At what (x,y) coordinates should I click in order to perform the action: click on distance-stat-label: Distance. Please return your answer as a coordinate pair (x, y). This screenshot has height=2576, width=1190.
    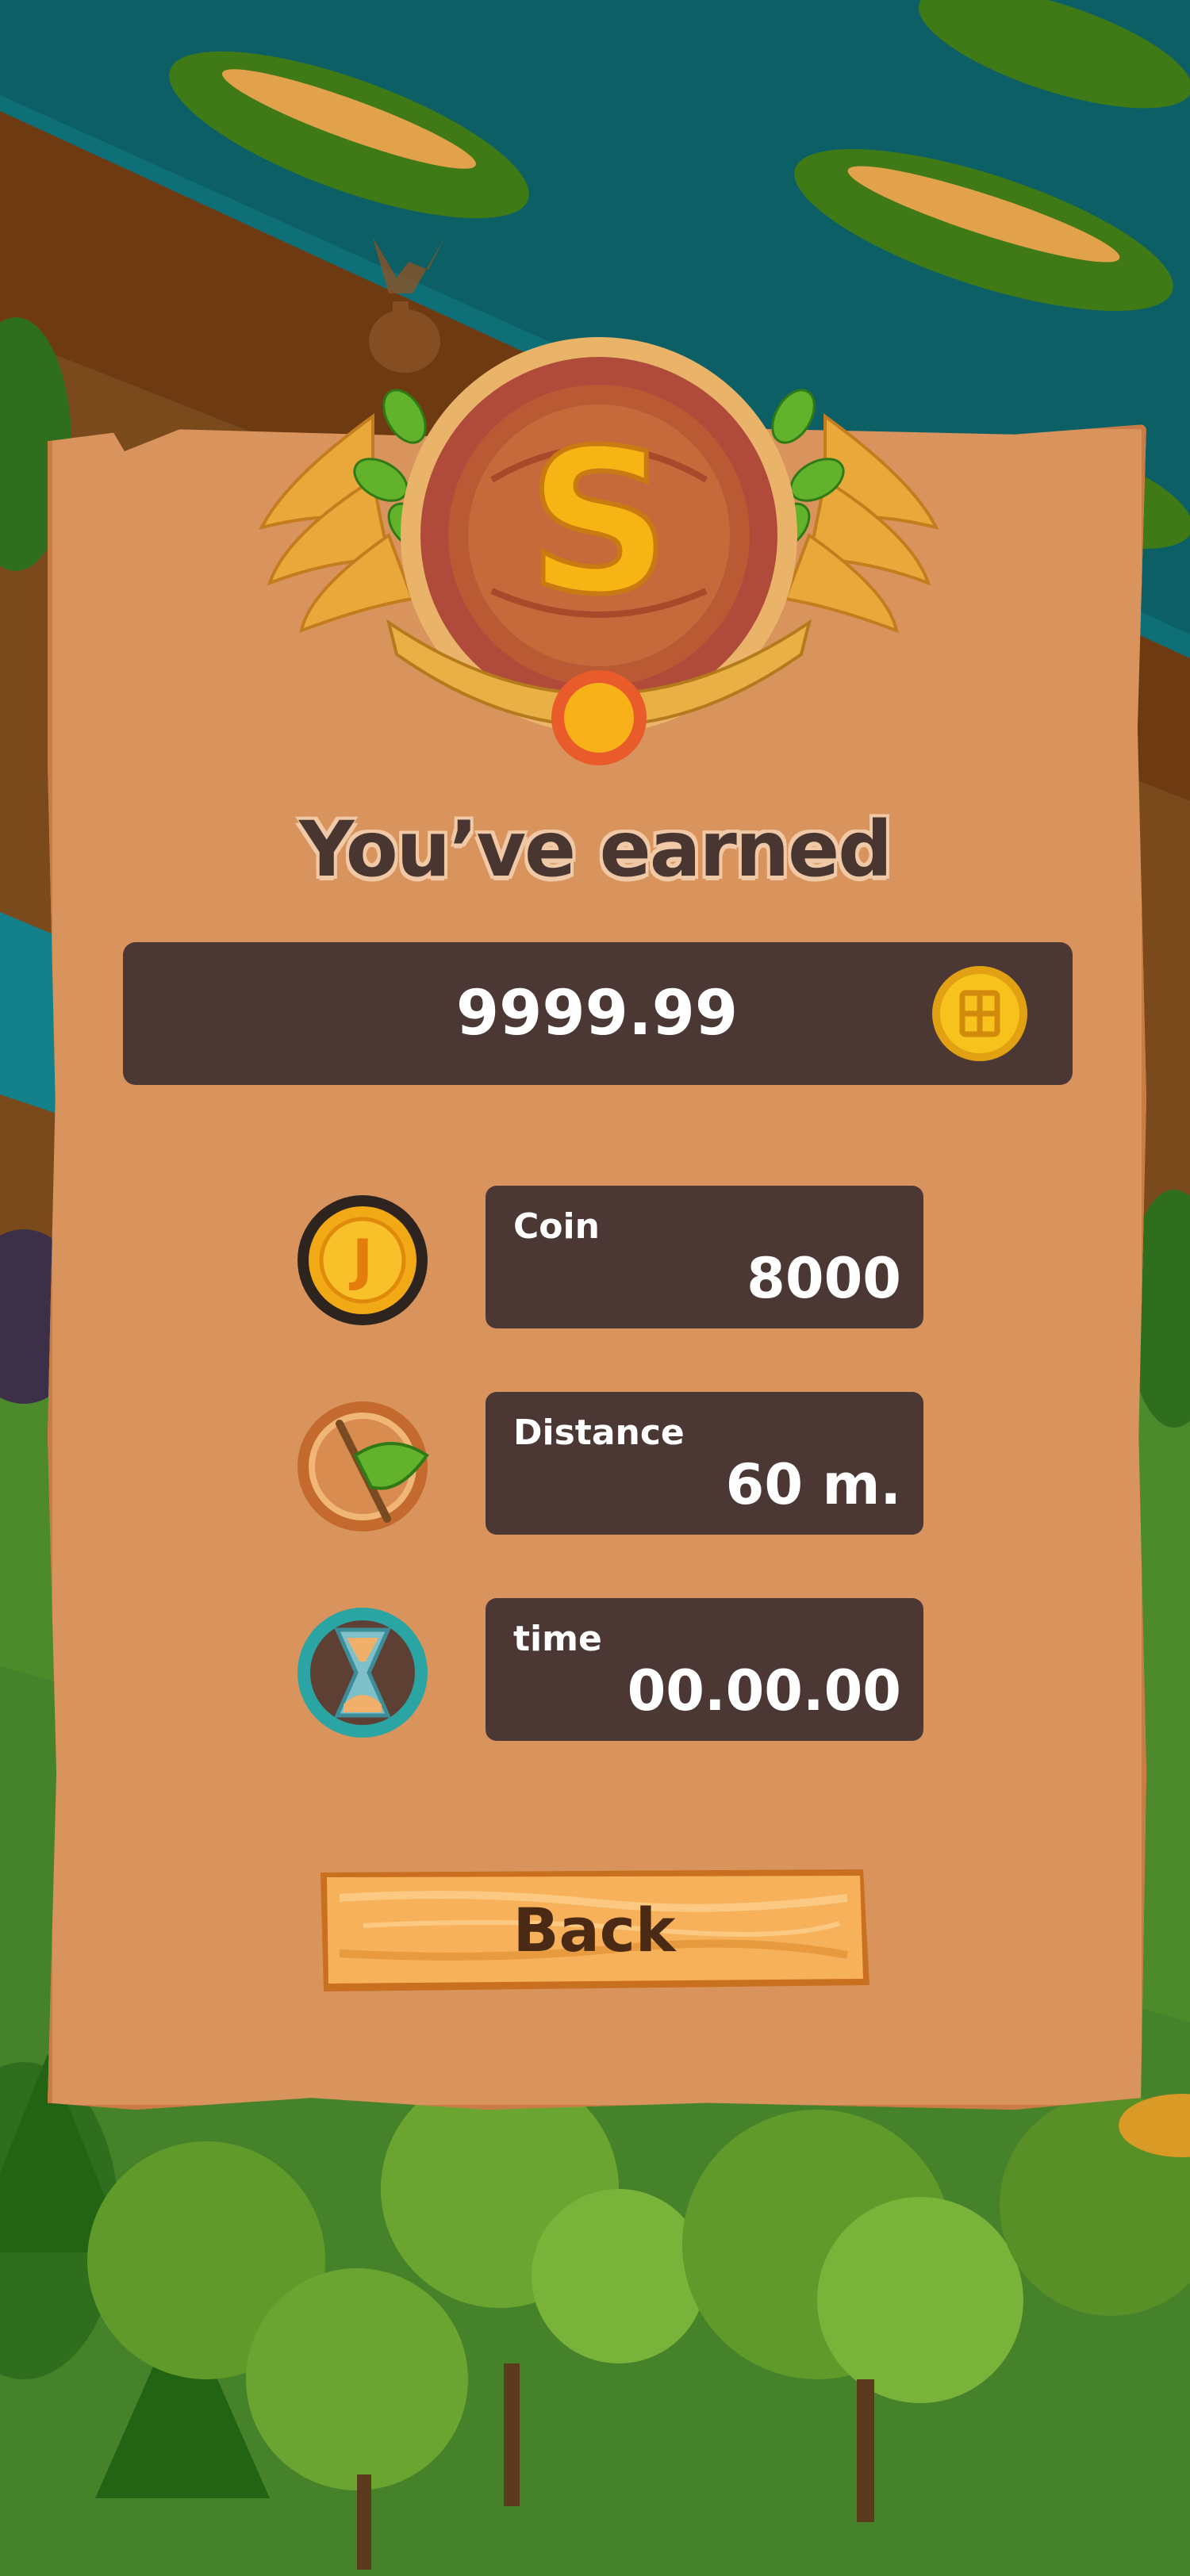
    Looking at the image, I should click on (599, 1433).